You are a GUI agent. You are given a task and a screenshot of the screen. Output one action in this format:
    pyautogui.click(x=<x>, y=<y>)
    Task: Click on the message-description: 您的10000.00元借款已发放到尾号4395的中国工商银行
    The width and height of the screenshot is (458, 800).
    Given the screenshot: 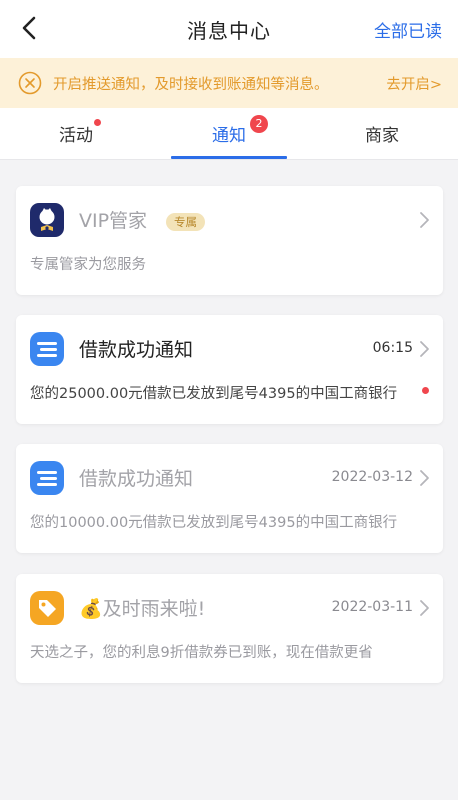 What is the action you would take?
    pyautogui.click(x=214, y=523)
    